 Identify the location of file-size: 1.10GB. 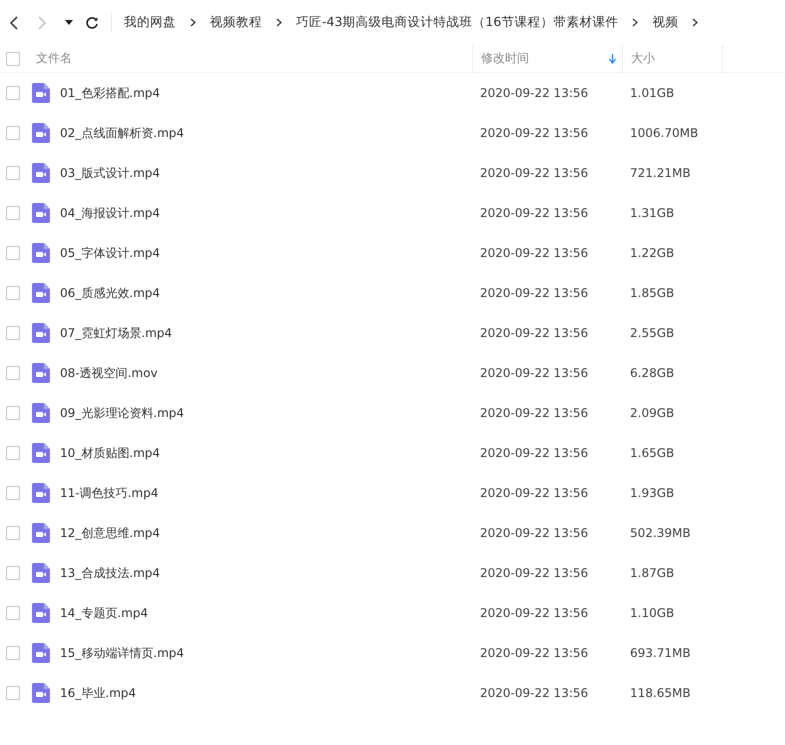
(652, 613).